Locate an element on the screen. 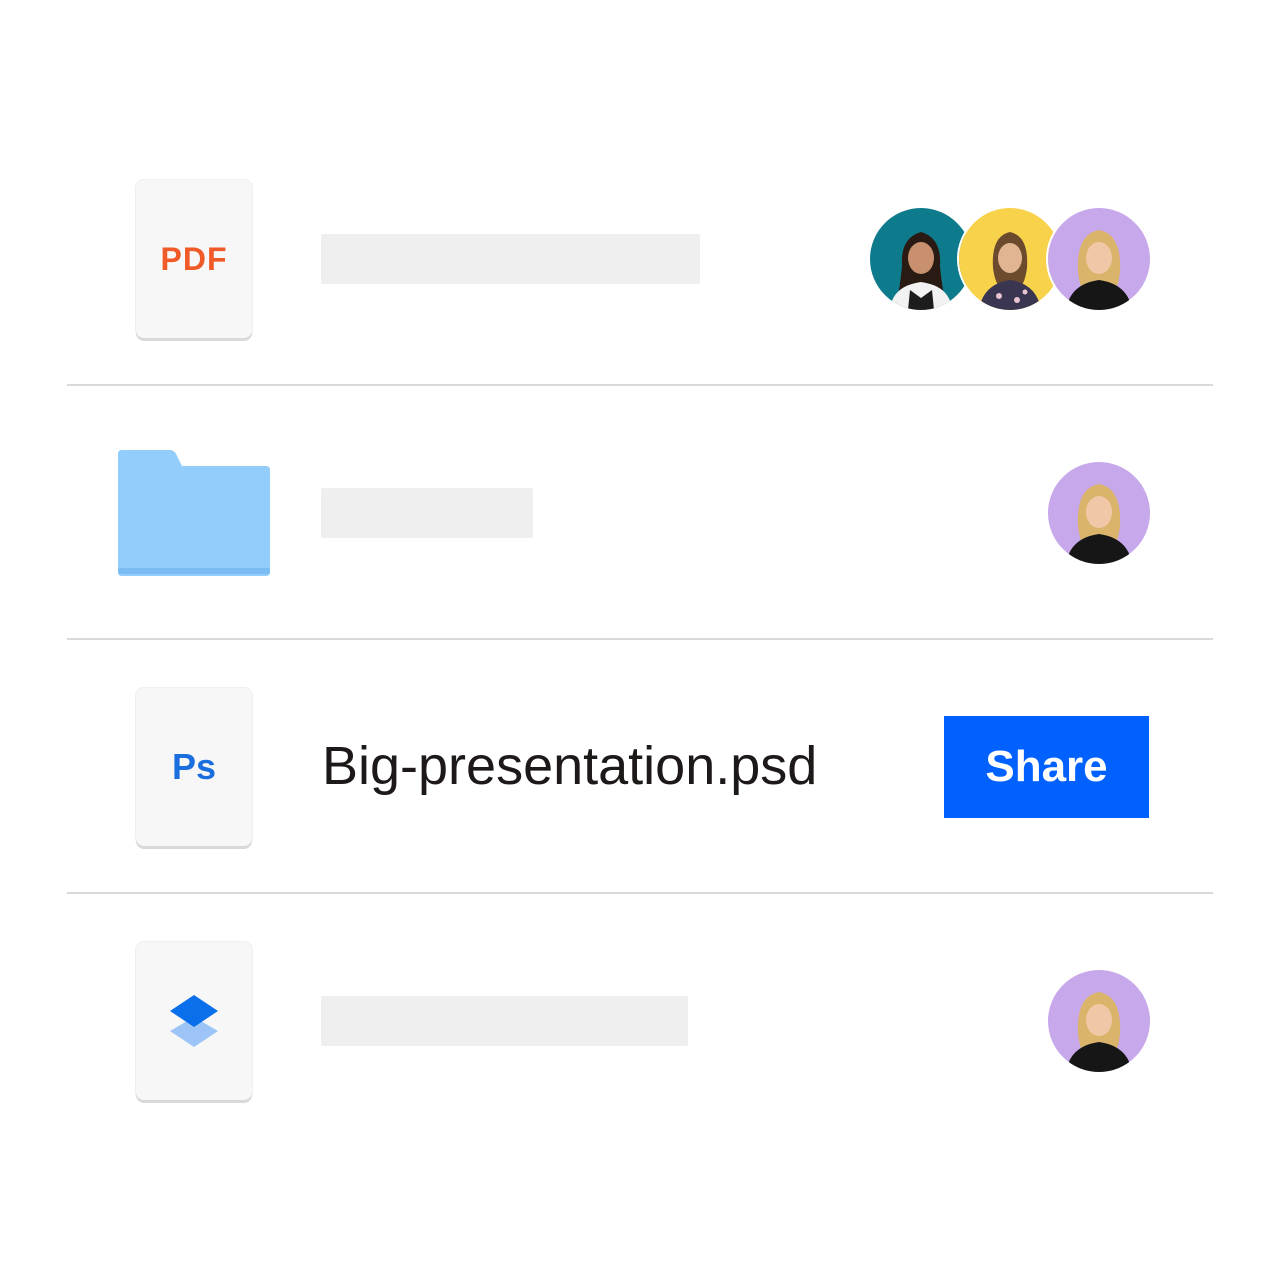 The height and width of the screenshot is (1280, 1280). layers-icon is located at coordinates (194, 1021).